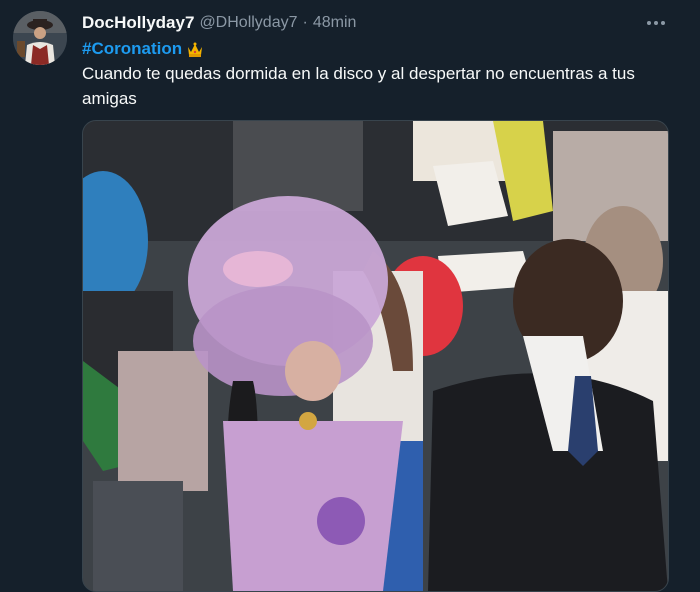 The height and width of the screenshot is (592, 700). I want to click on crown-emoji, so click(195, 49).